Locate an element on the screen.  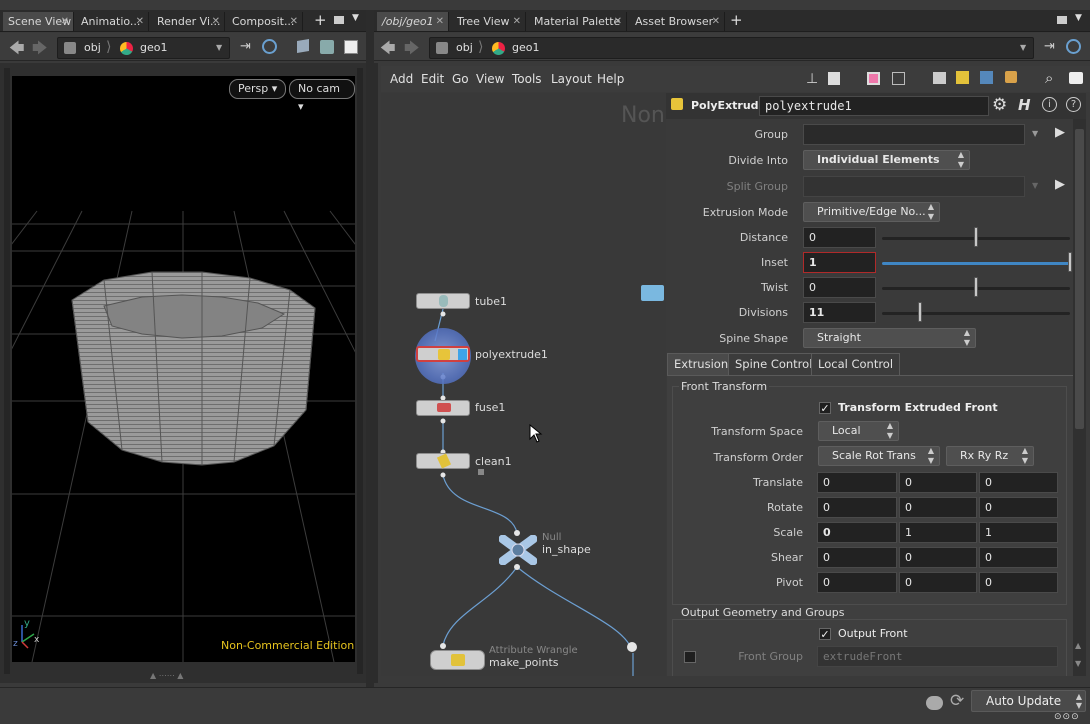
shear-x-field: 0 is located at coordinates (857, 557).